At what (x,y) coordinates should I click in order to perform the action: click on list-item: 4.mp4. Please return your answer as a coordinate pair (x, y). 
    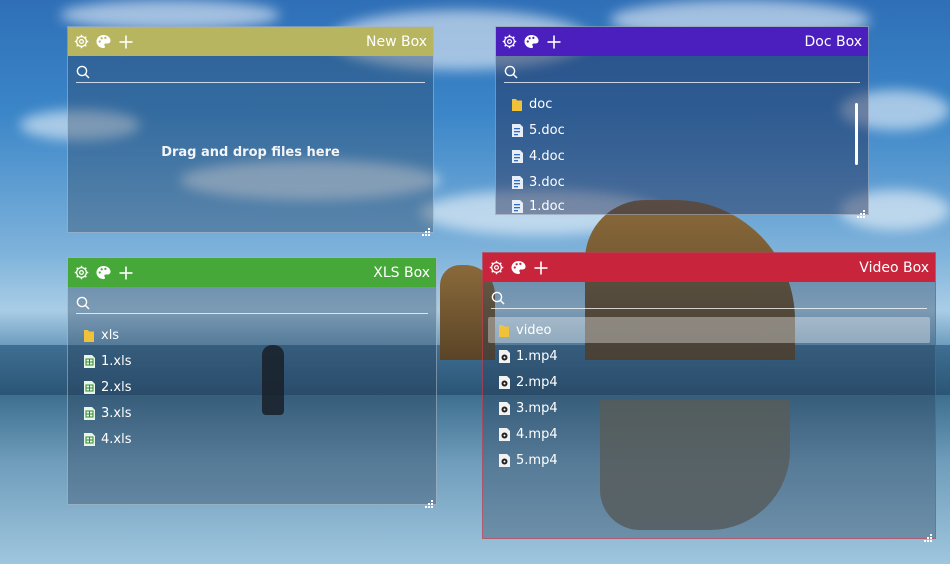
    Looking at the image, I should click on (709, 434).